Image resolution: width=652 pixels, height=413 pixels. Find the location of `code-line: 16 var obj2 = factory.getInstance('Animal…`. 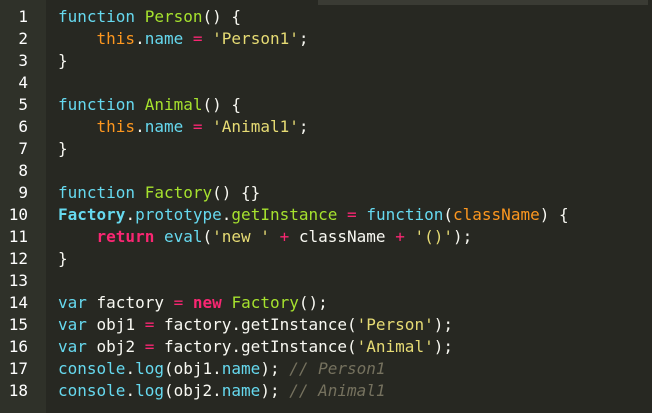

code-line: 16 var obj2 = factory.getInstance('Animal… is located at coordinates (326, 347).